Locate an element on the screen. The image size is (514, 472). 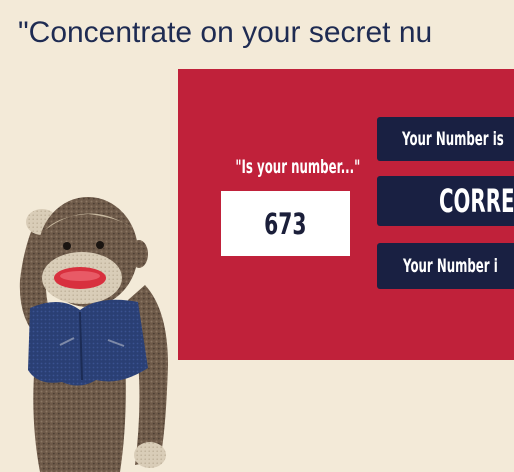
guess-display: 673 is located at coordinates (285, 223).